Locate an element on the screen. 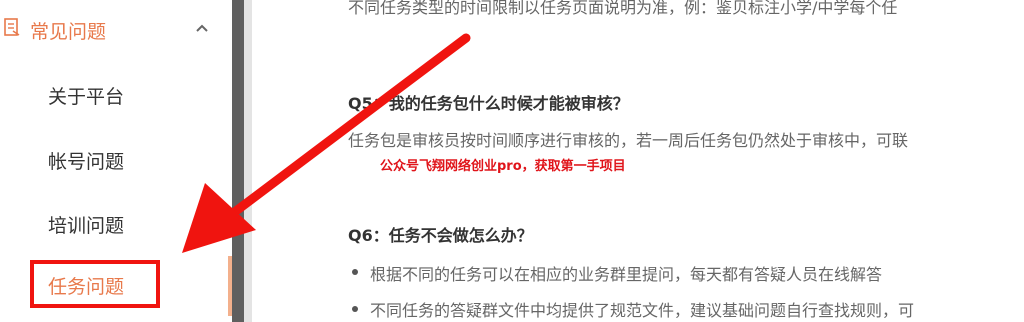 This screenshot has height=322, width=1024. panel-divider is located at coordinates (248, 161).